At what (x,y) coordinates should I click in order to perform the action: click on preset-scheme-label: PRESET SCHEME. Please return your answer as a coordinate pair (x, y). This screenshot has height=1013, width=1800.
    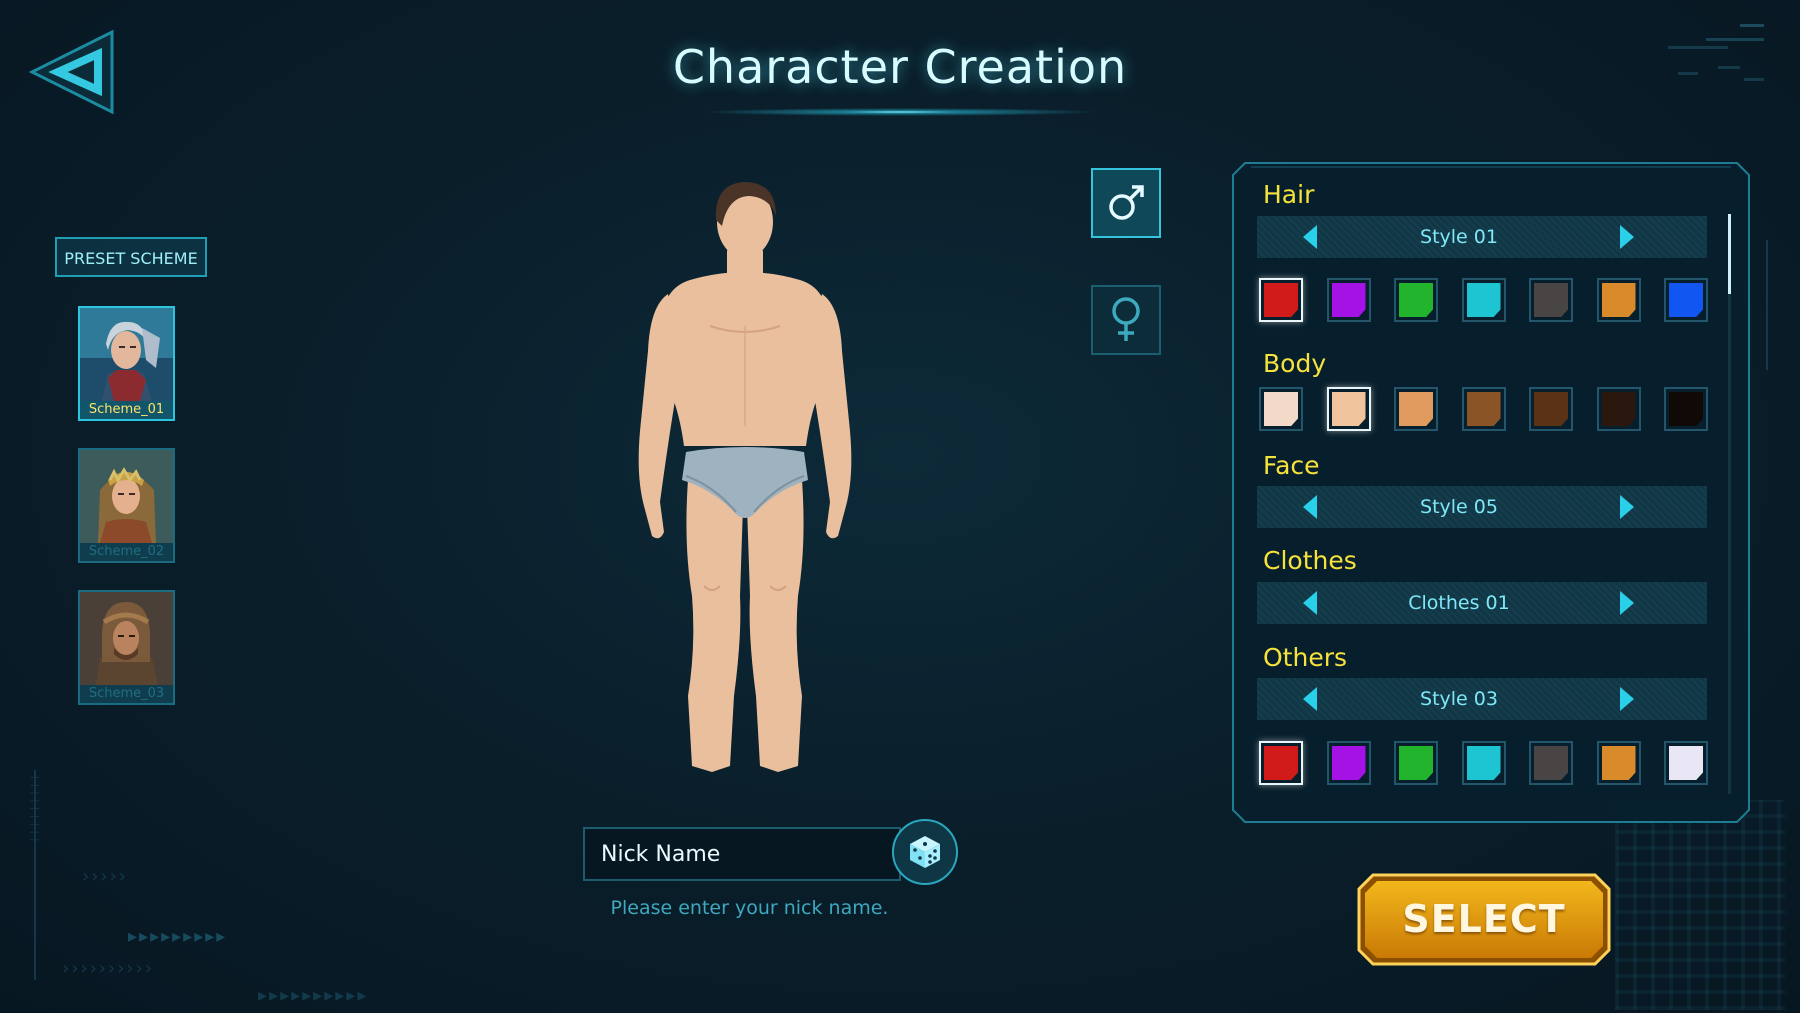
    Looking at the image, I should click on (131, 257).